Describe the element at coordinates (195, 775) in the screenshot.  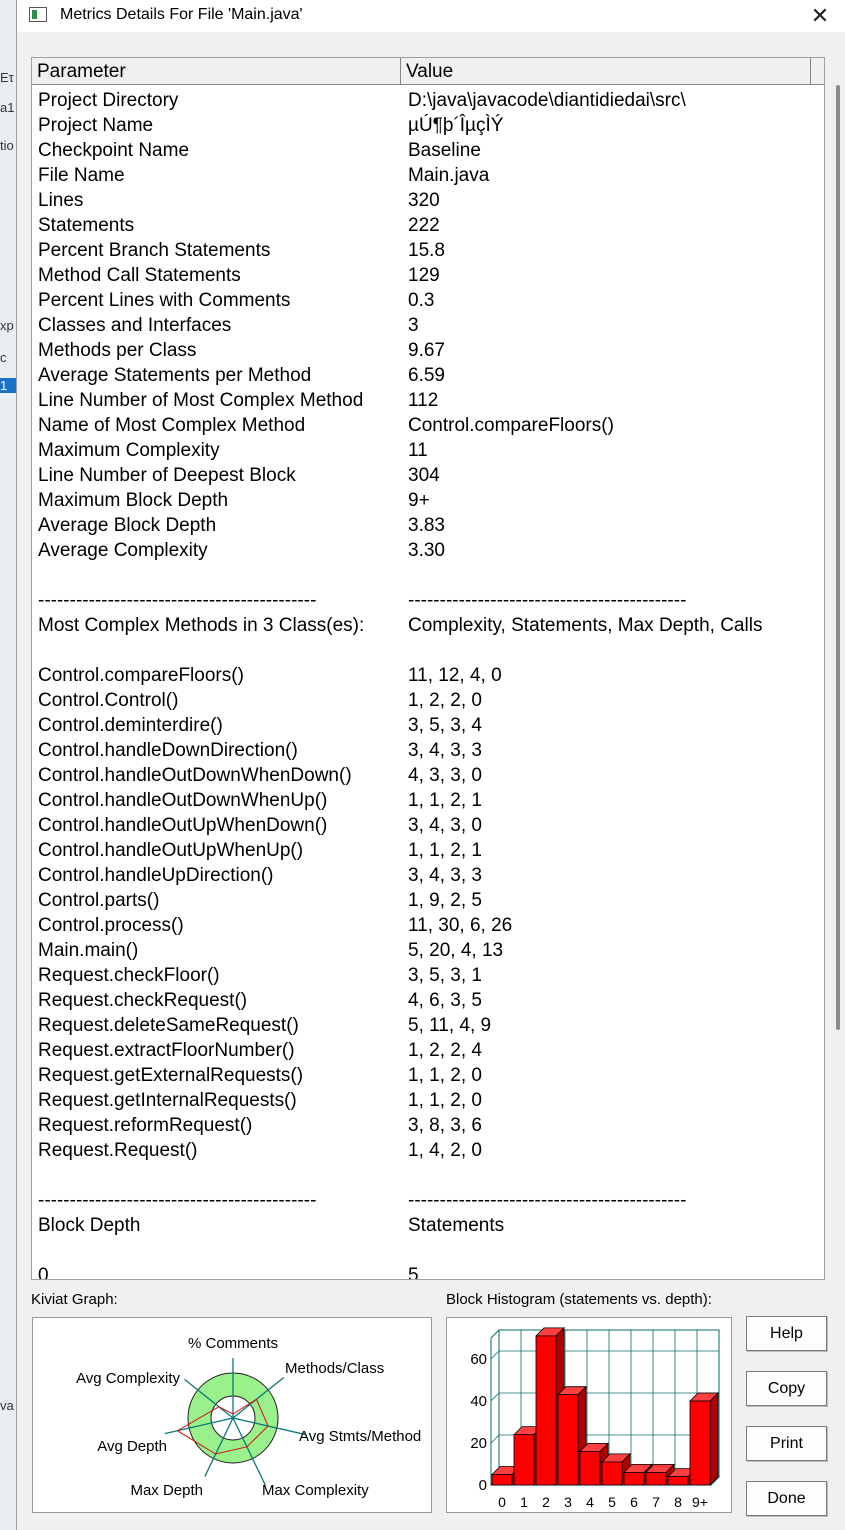
I see `parameter-cell: Control.handleOutDownWhenDown()` at that location.